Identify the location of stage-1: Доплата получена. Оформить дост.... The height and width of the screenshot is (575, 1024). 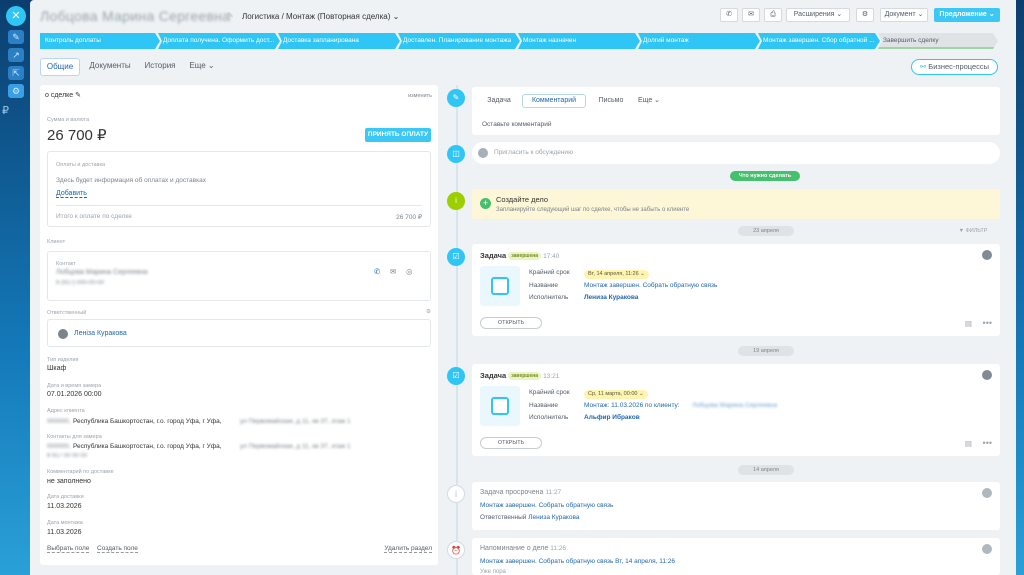
(219, 41).